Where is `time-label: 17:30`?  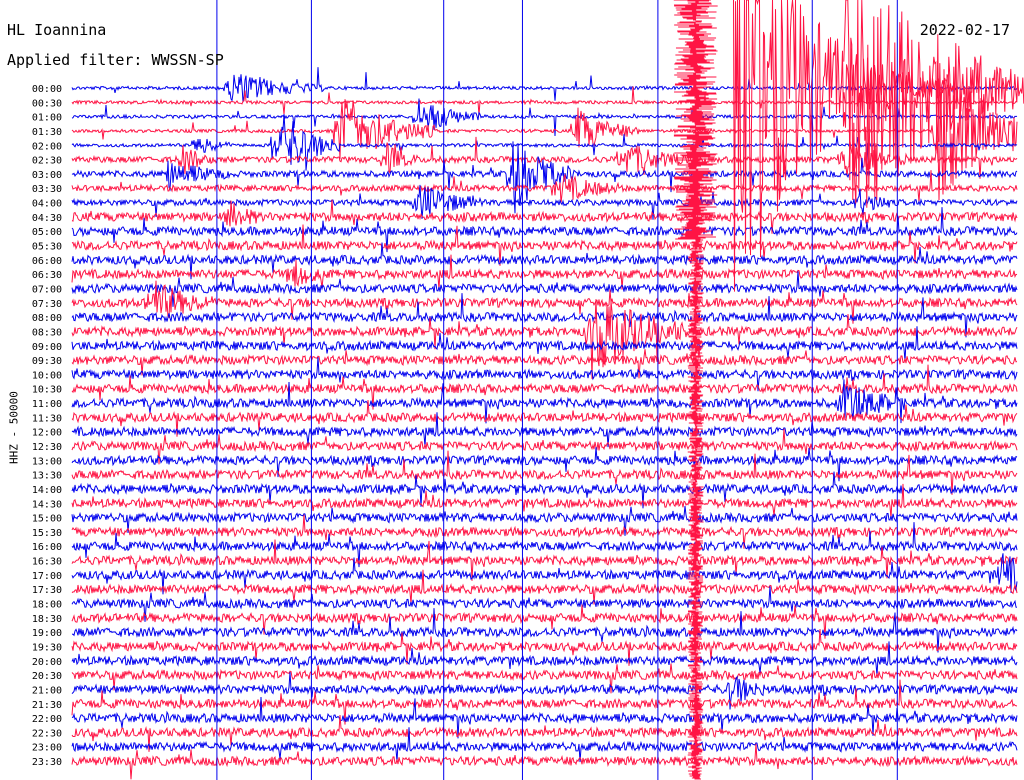 time-label: 17:30 is located at coordinates (47, 590).